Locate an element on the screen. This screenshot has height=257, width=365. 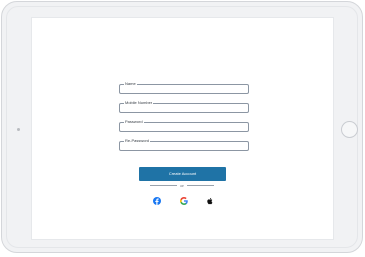
facebook-icon is located at coordinates (157, 201).